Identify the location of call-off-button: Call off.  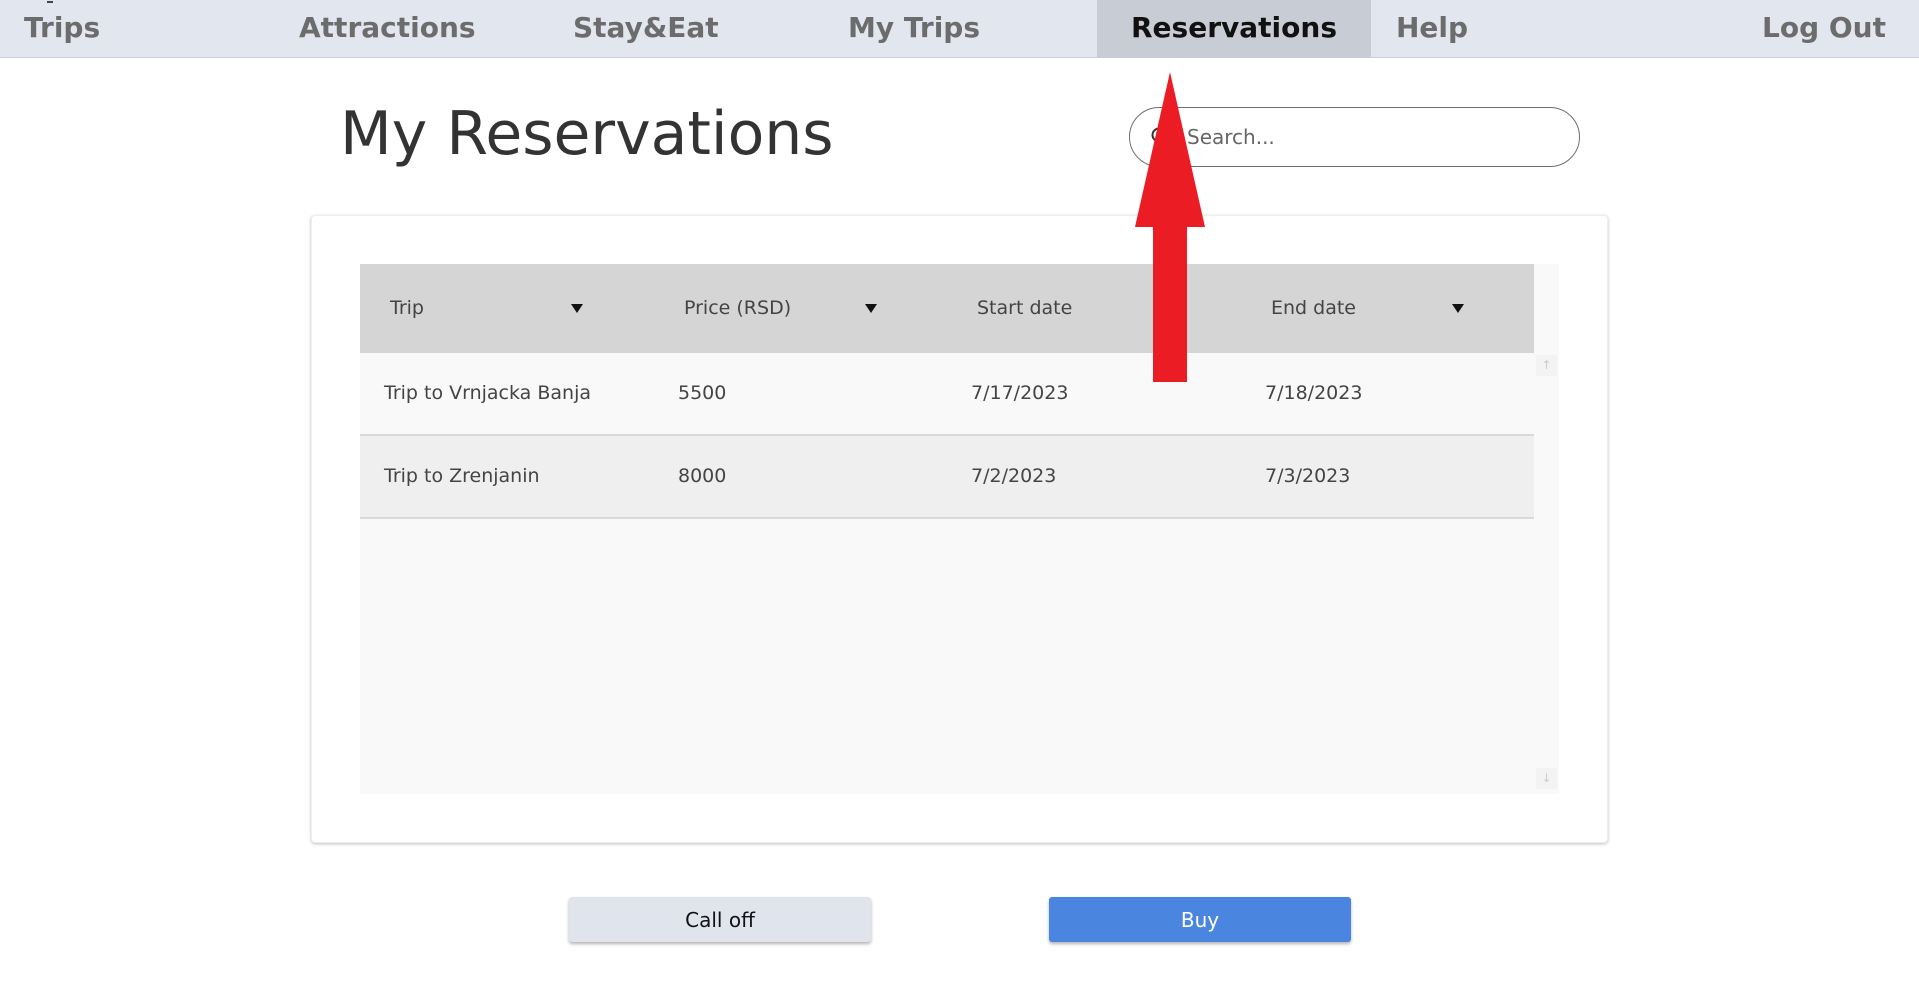
(720, 919).